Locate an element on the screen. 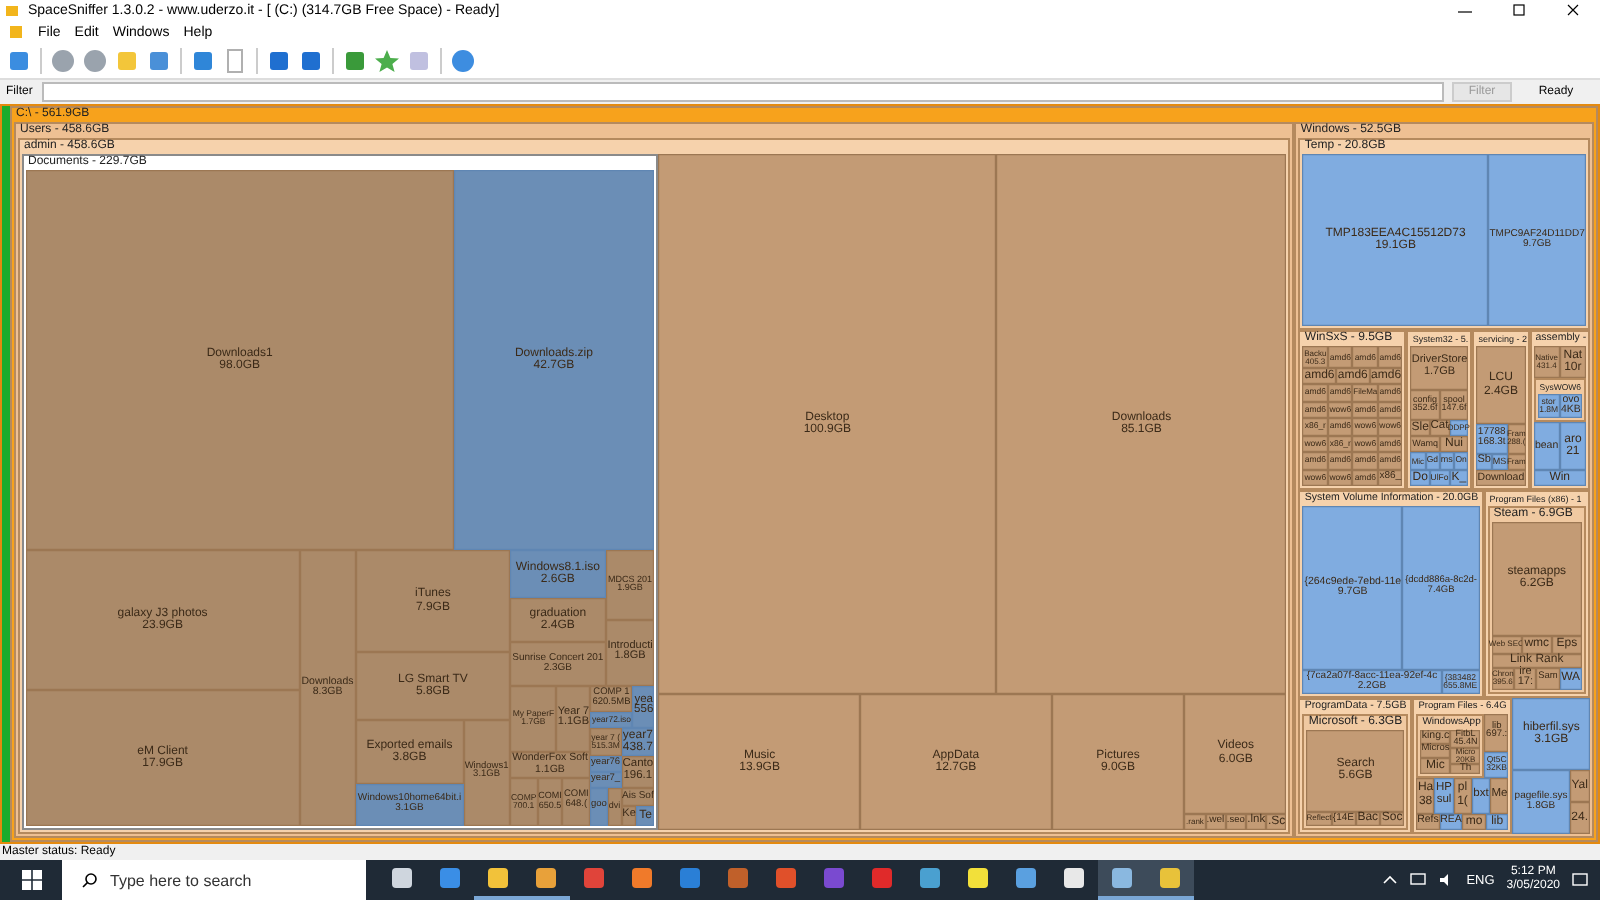  search-field: Type here to search is located at coordinates (214, 880).